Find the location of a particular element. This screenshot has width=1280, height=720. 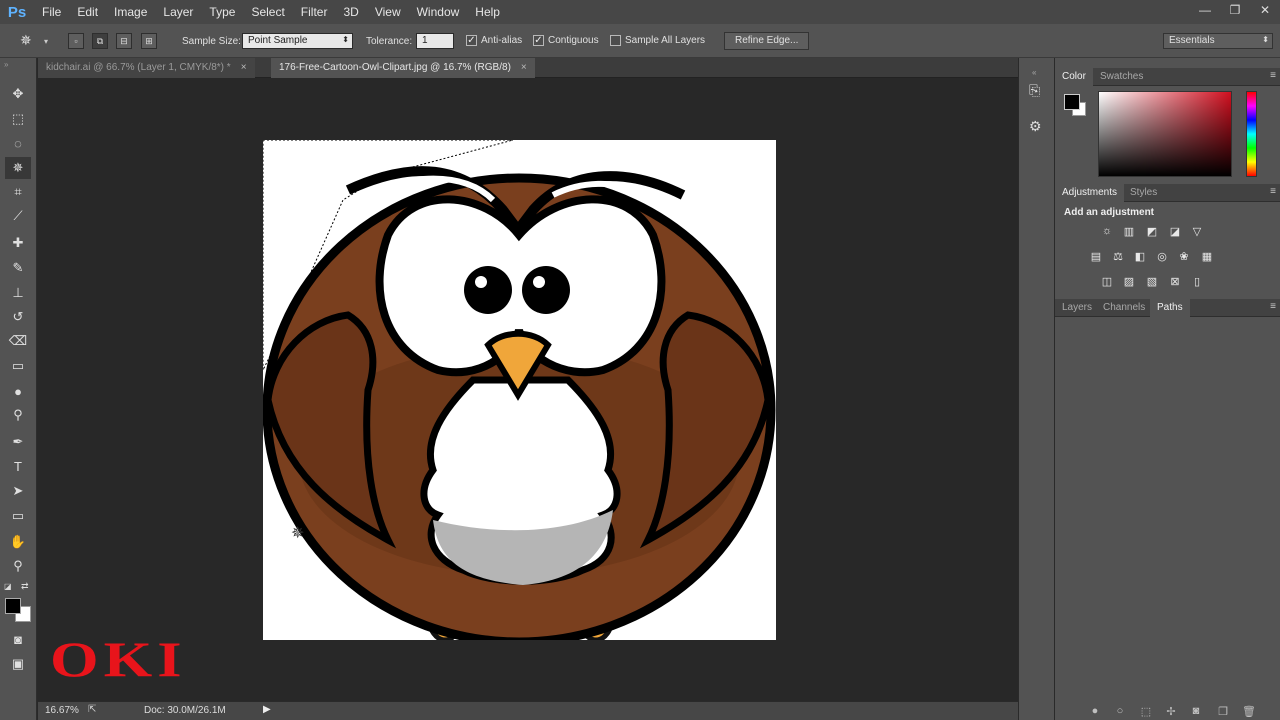

history-panel-icon: ⎘ is located at coordinates (1034, 90).